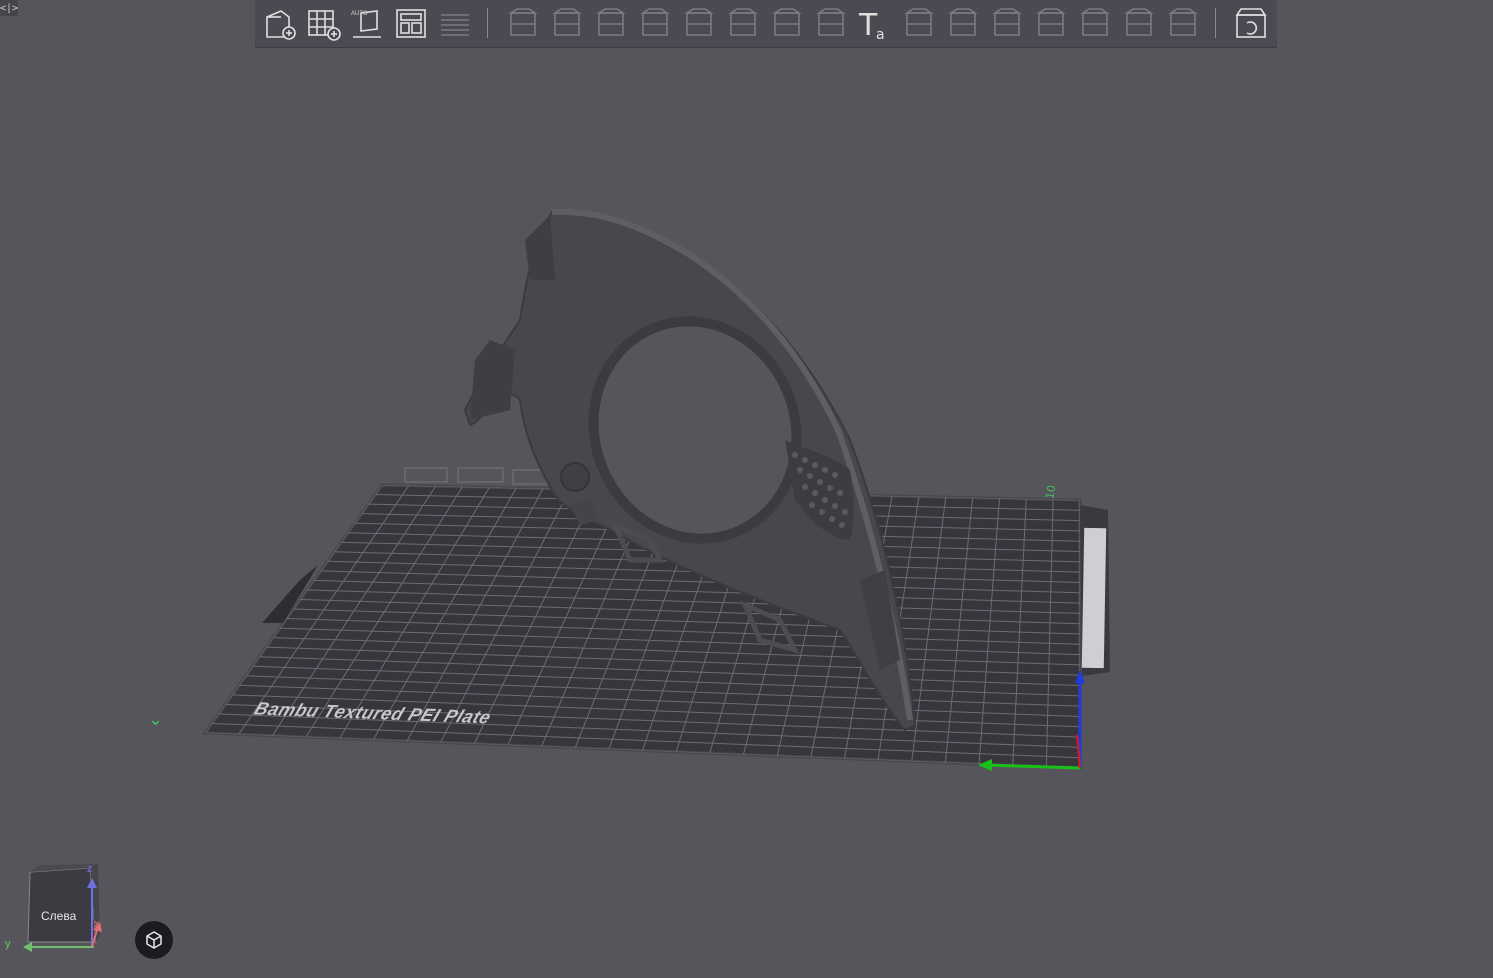 The image size is (1493, 978). Describe the element at coordinates (1050, 492) in the screenshot. I see `svg-text: 10` at that location.